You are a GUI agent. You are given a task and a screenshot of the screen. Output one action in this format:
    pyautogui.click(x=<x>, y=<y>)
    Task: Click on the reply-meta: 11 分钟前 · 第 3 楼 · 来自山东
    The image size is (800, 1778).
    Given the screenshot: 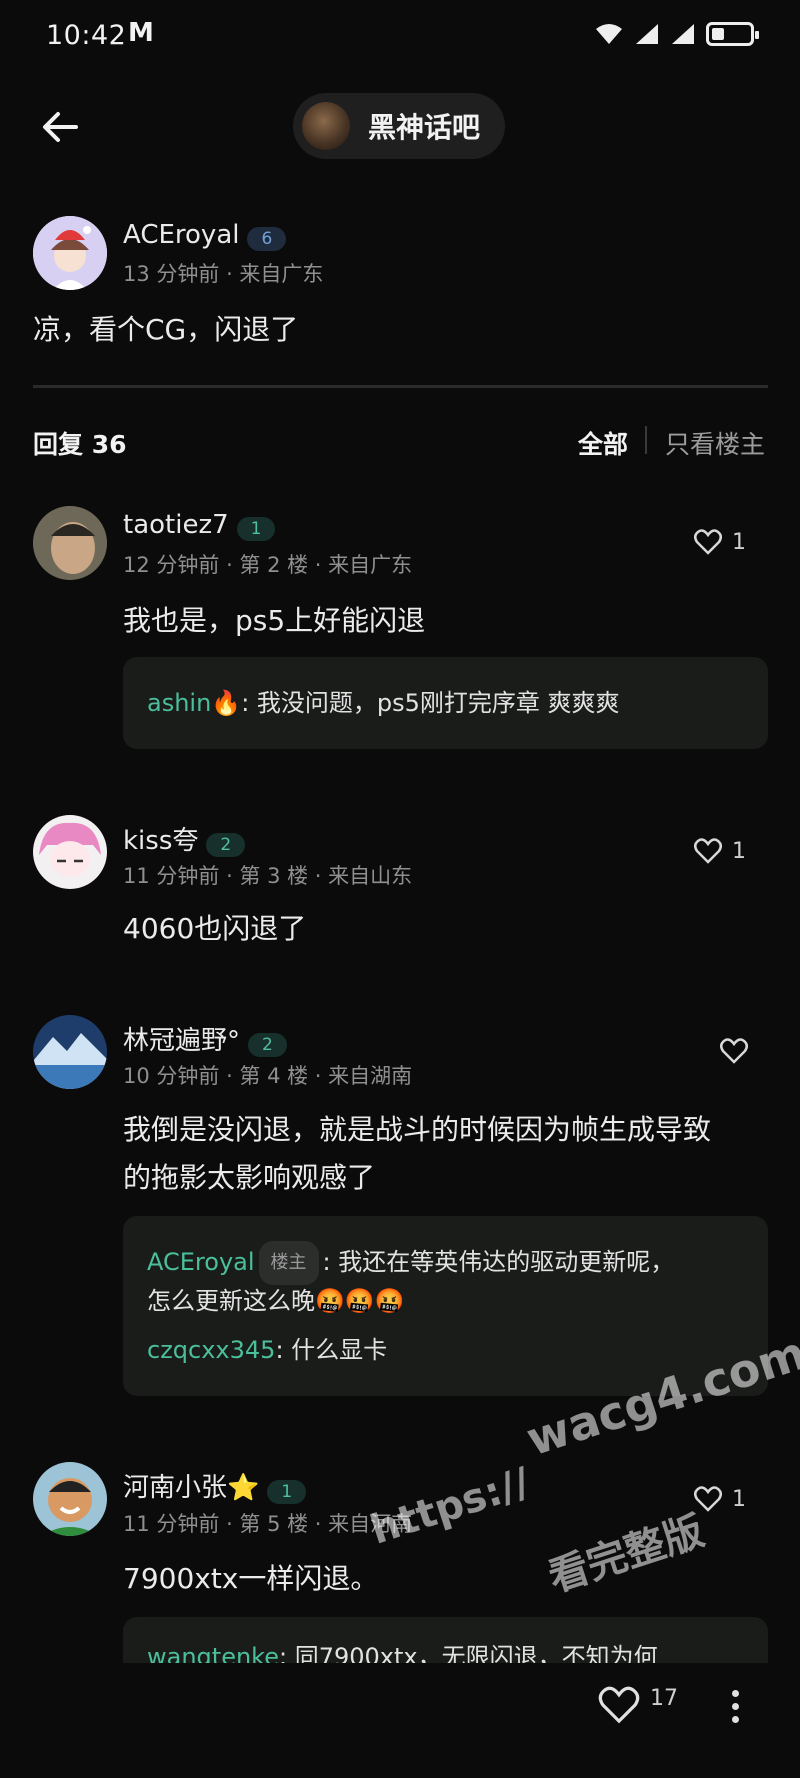 What is the action you would take?
    pyautogui.click(x=268, y=876)
    